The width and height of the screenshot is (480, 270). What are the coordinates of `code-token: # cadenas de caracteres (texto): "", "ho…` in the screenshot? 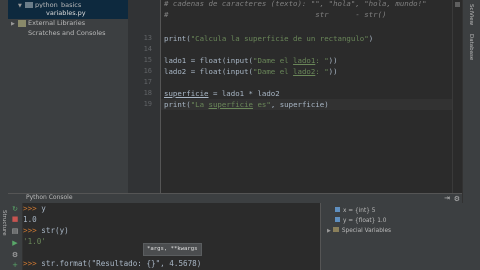 It's located at (295, 4).